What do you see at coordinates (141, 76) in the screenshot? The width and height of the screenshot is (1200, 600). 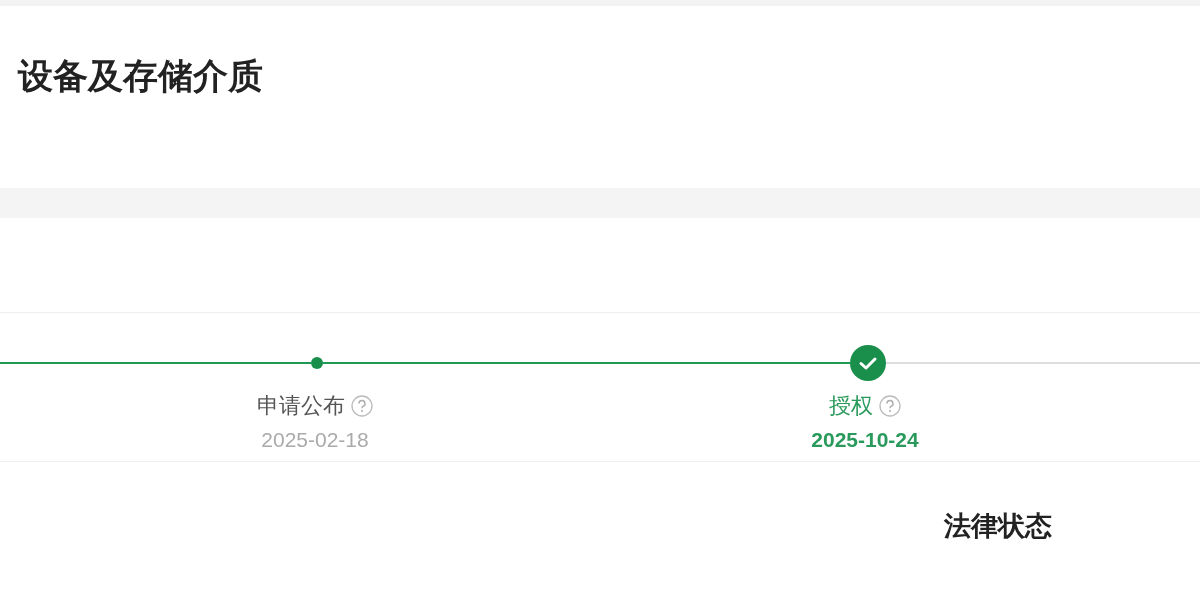 I see `page-title: 设备及存储介质` at bounding box center [141, 76].